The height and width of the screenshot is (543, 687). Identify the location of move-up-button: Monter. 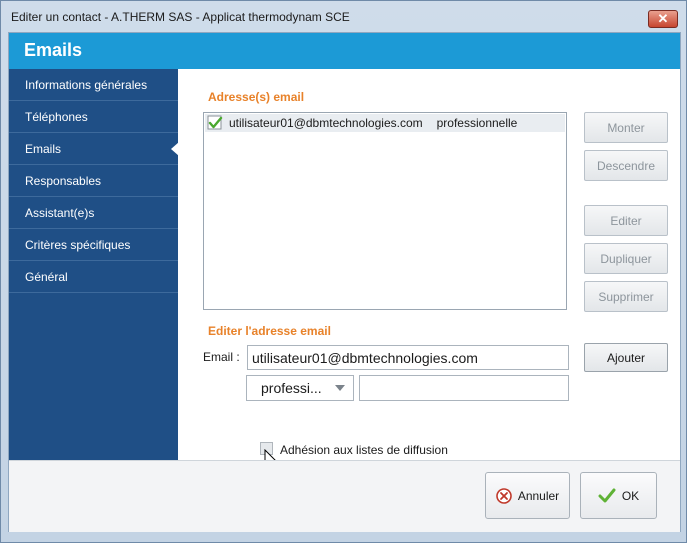
(626, 127).